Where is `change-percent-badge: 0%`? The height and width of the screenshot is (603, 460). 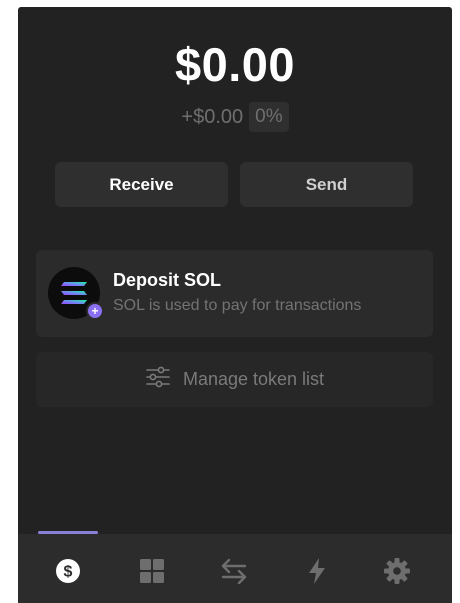 change-percent-badge: 0% is located at coordinates (269, 117).